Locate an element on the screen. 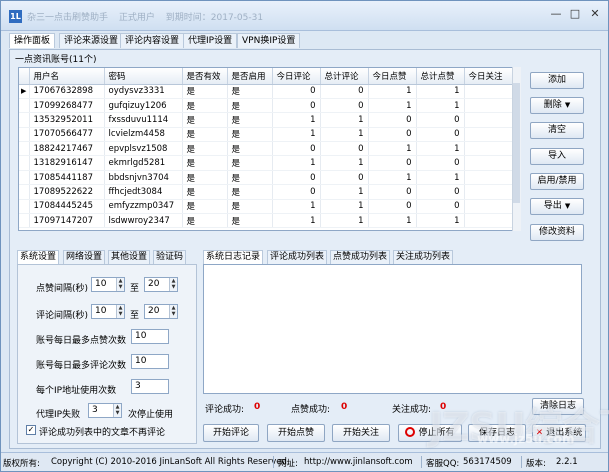  tab-follow-success: 关注成功列表 is located at coordinates (423, 257).